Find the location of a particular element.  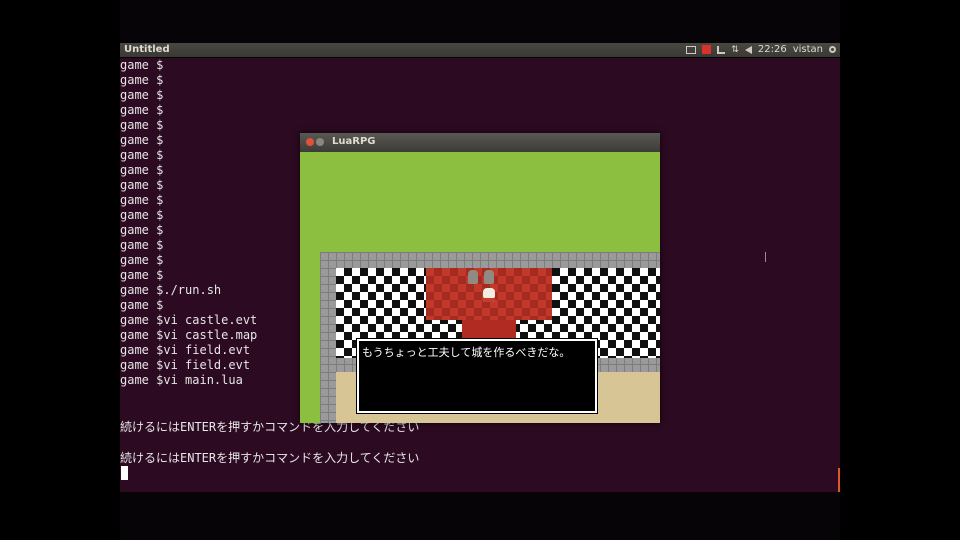

record-icon is located at coordinates (707, 49).